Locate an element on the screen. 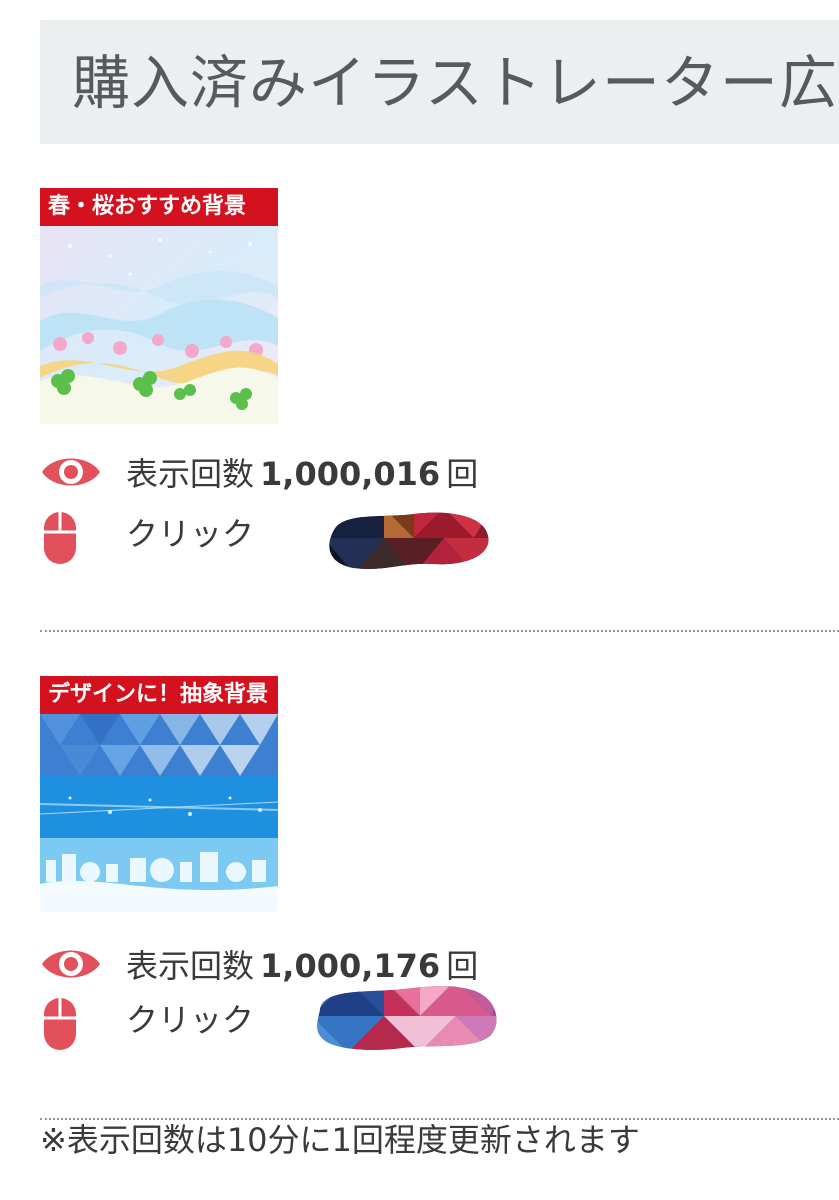 The image size is (839, 1200). page-title: 購入済みイラストレーター広 is located at coordinates (455, 83).